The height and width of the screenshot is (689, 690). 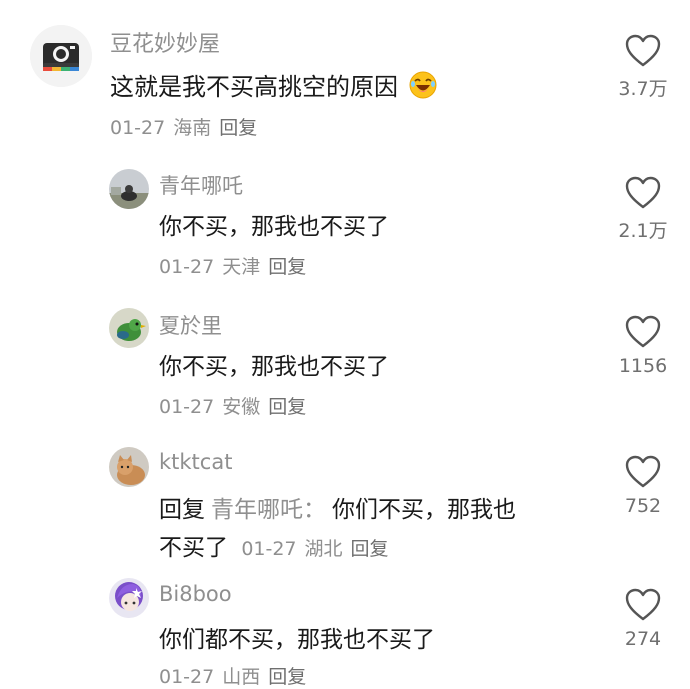 I want to click on like-count: 3.7万, so click(x=643, y=89).